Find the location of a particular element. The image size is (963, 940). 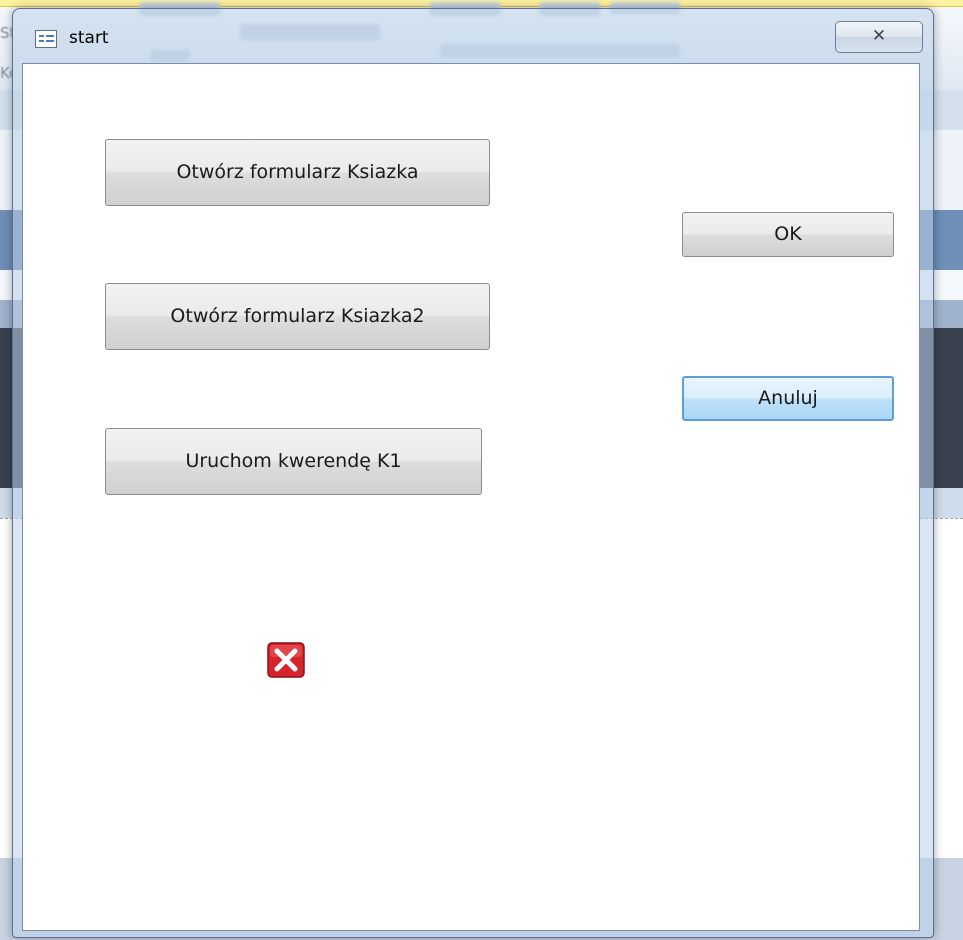

window-title: start is located at coordinates (89, 38).